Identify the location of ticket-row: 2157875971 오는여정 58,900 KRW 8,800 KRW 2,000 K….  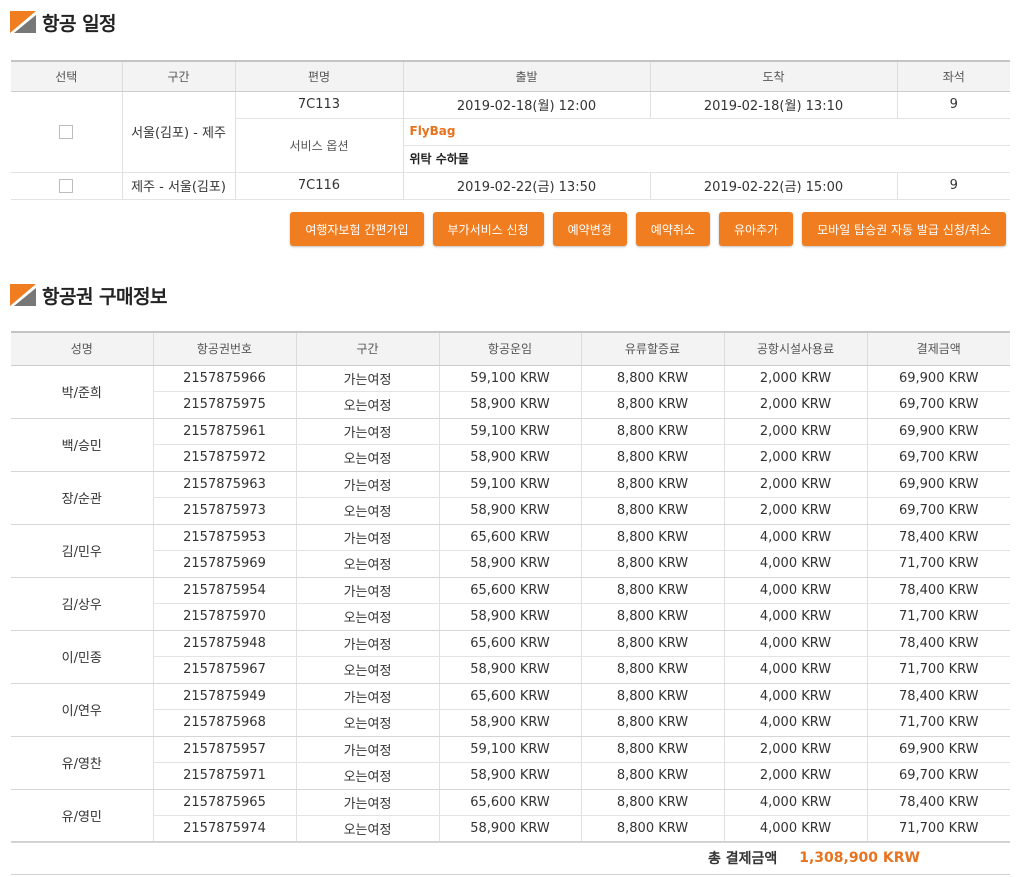
(510, 776).